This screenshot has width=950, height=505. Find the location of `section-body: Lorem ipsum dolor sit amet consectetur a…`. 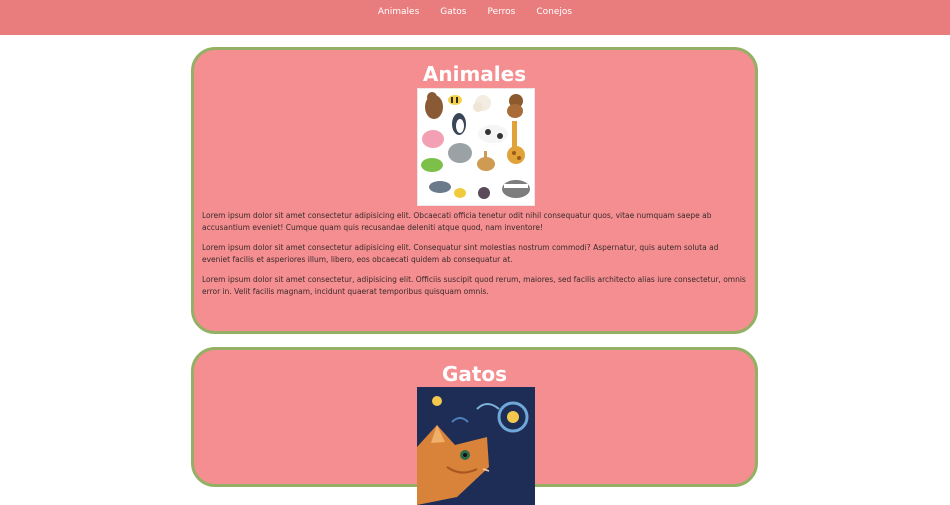

section-body: Lorem ipsum dolor sit amet consectetur a… is located at coordinates (474, 258).